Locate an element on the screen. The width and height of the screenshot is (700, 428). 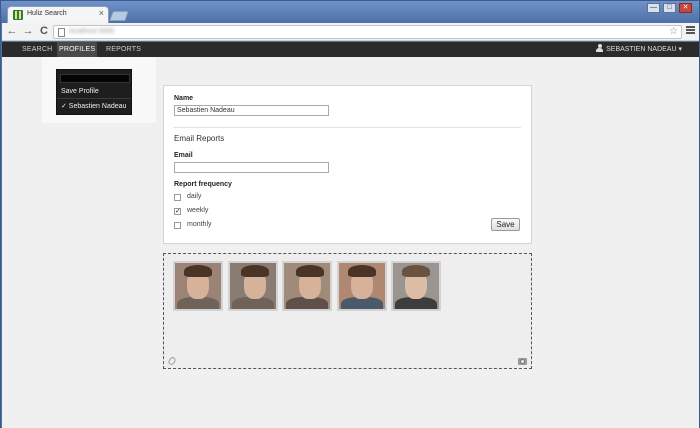
monthly-label: monthly is located at coordinates (199, 224).